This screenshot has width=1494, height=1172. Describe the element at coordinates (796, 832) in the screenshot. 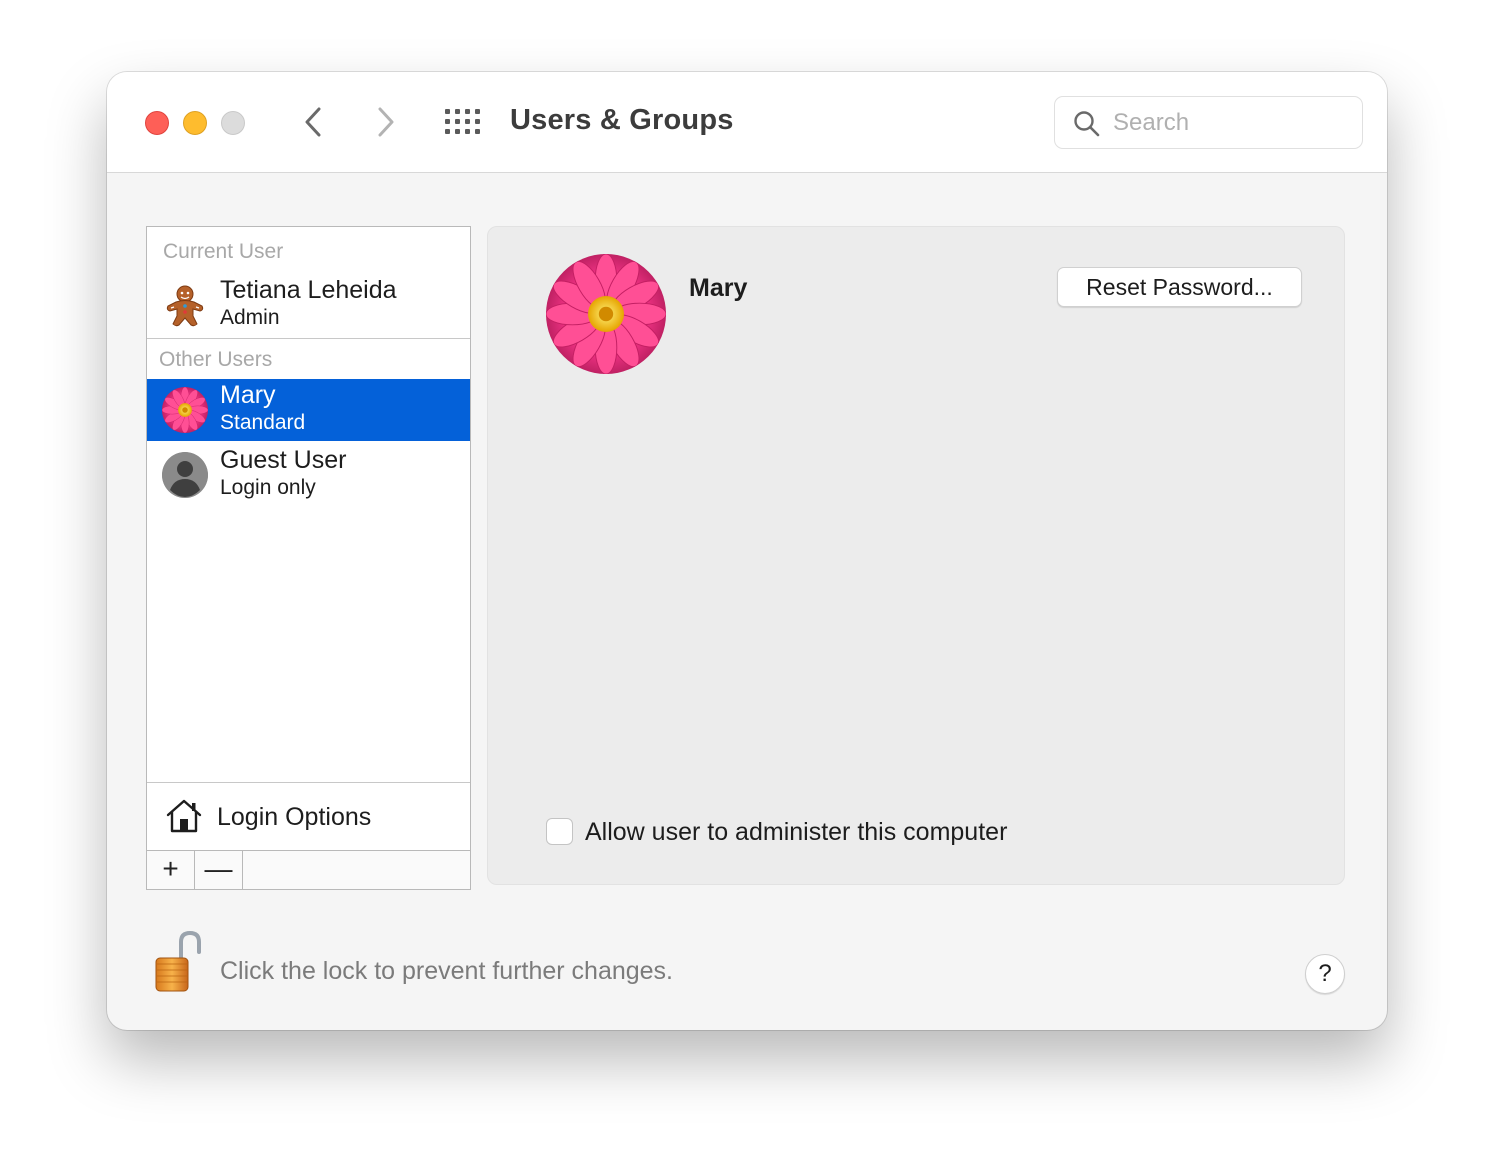

I see `allow-admin-label: Allow user to administer this computer` at that location.